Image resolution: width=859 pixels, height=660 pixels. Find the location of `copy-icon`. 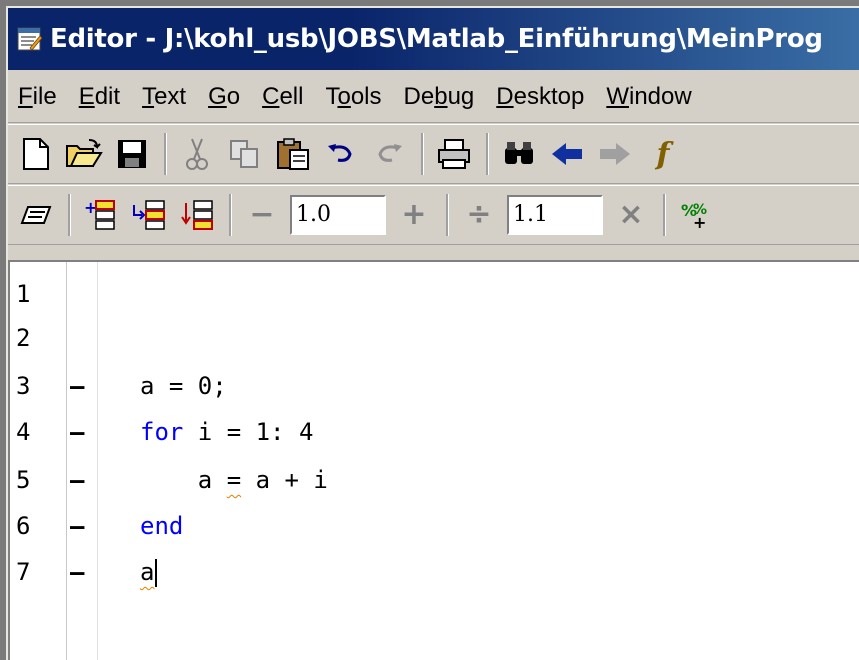

copy-icon is located at coordinates (244, 154).